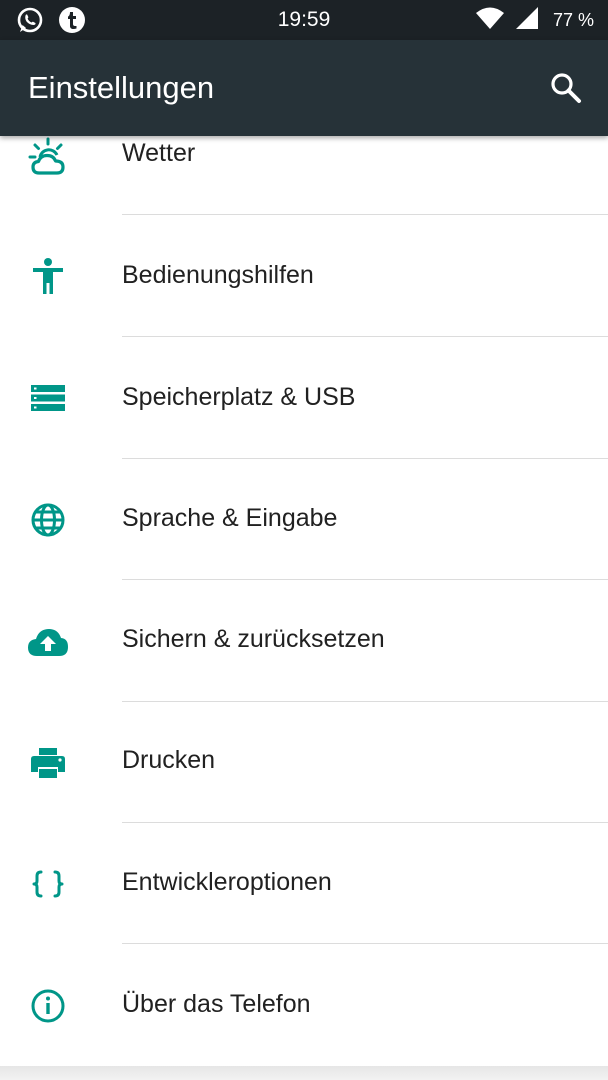 This screenshot has width=608, height=1080. I want to click on page-title: Einstellungen, so click(121, 87).